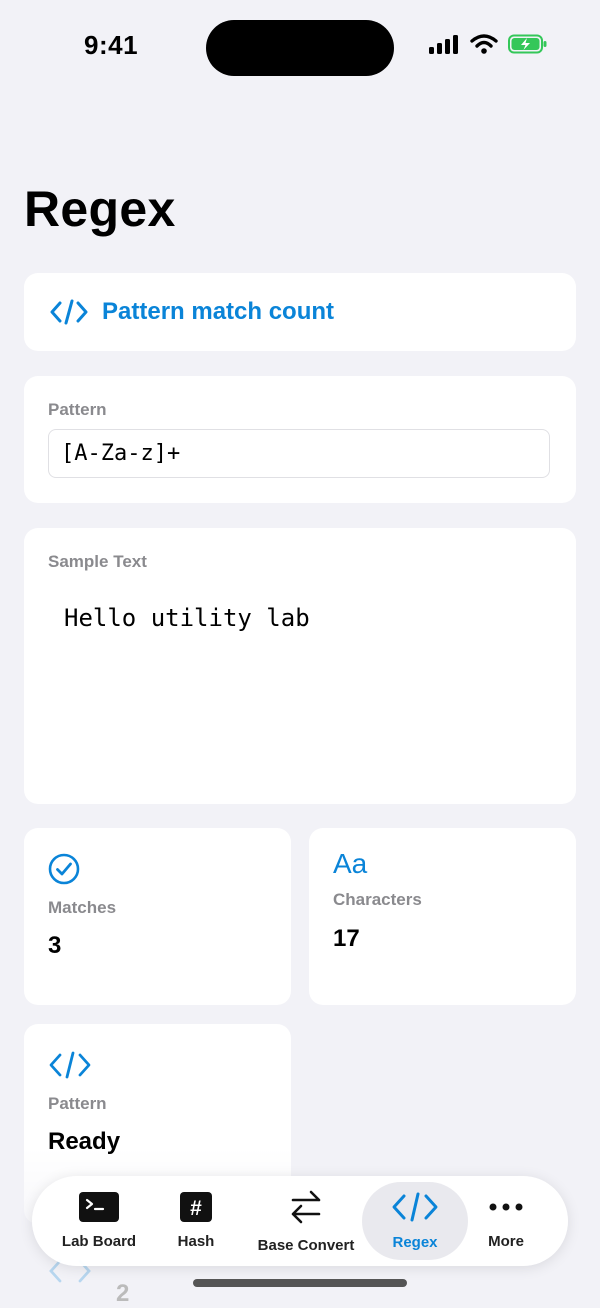 Image resolution: width=600 pixels, height=1308 pixels. Describe the element at coordinates (346, 938) in the screenshot. I see `characters-value: 17` at that location.